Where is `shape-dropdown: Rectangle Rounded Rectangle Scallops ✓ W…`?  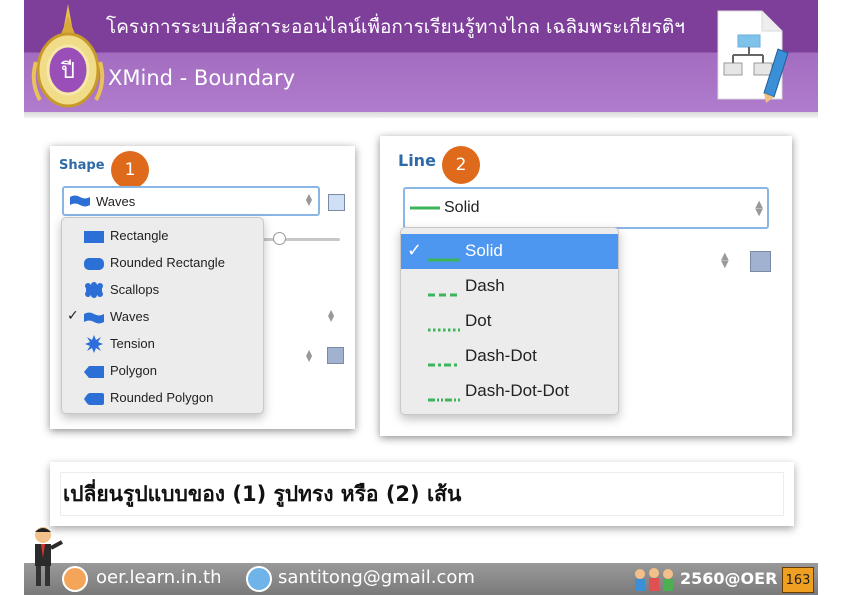
shape-dropdown: Rectangle Rounded Rectangle Scallops ✓ W… is located at coordinates (162, 315).